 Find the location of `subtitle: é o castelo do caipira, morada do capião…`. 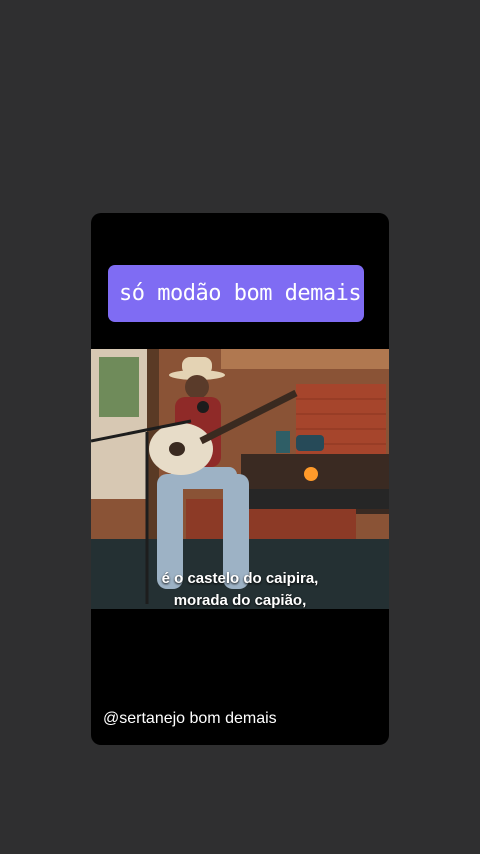

subtitle: é o castelo do caipira, morada do capião… is located at coordinates (240, 590).